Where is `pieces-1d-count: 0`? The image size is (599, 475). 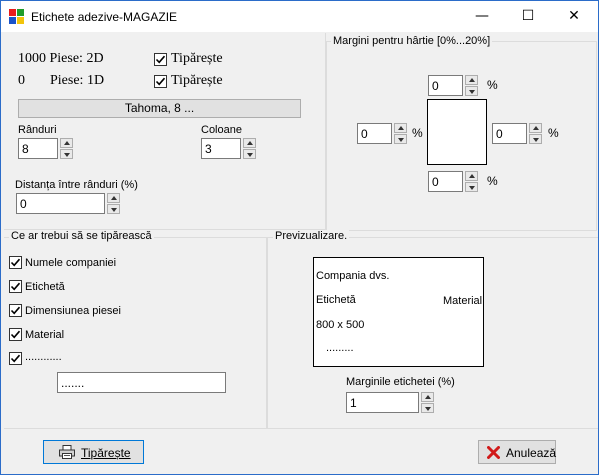
pieces-1d-count: 0 is located at coordinates (21, 80).